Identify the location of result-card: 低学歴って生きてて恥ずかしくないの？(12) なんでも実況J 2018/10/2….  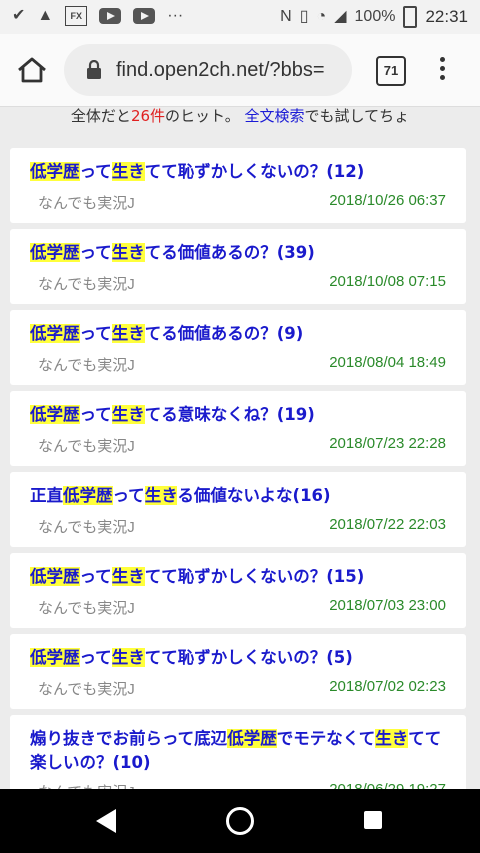
(238, 185).